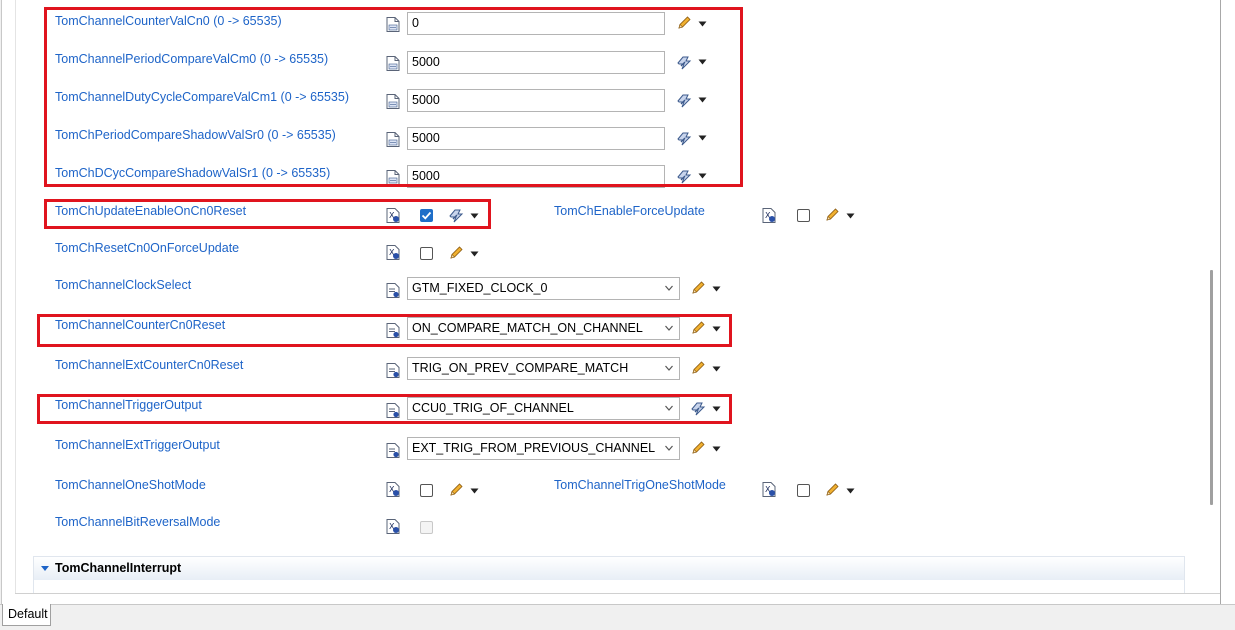  I want to click on right-border, so click(1227, 302).